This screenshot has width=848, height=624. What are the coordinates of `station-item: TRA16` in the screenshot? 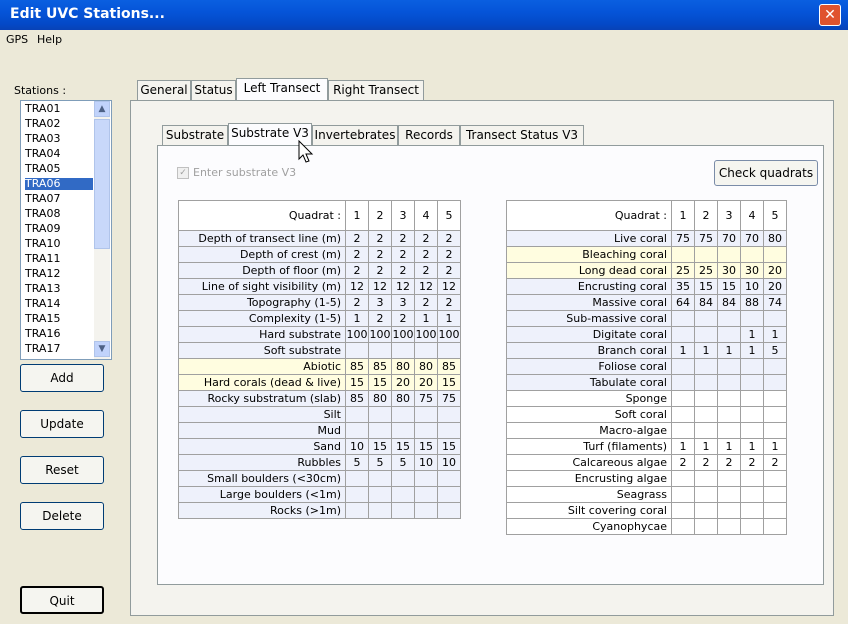 It's located at (59, 334).